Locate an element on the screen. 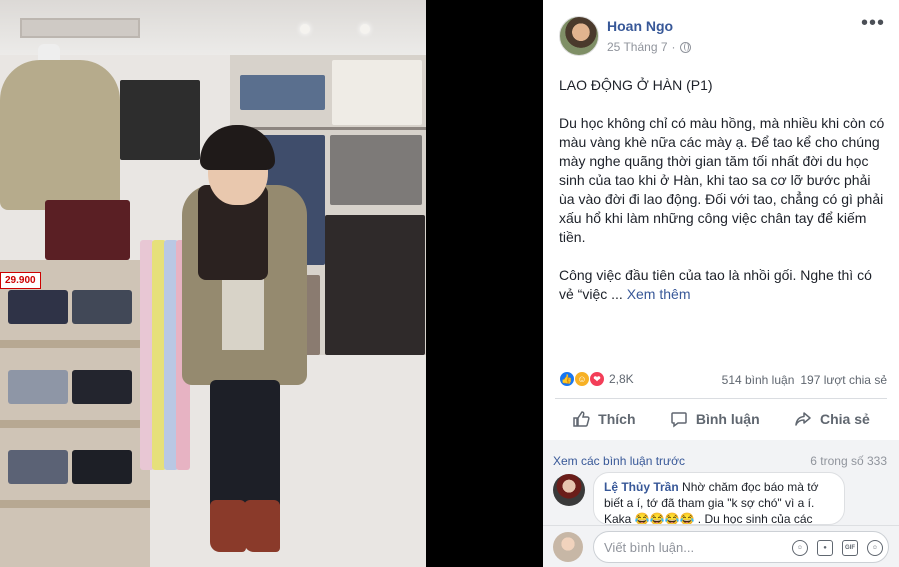 The height and width of the screenshot is (567, 899). post-date: 25 Tháng 7 is located at coordinates (637, 47).